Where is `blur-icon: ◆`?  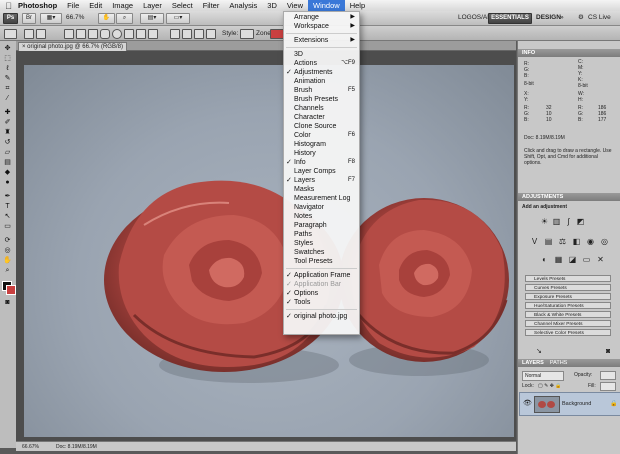 blur-icon: ◆ is located at coordinates (7, 173).